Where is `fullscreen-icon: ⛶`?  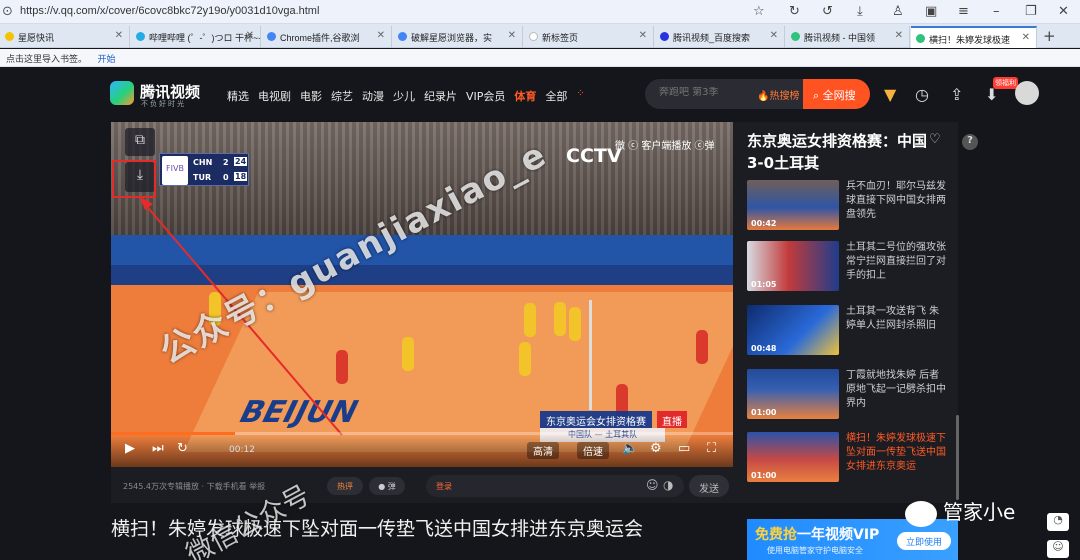
fullscreen-icon: ⛶ is located at coordinates (711, 448).